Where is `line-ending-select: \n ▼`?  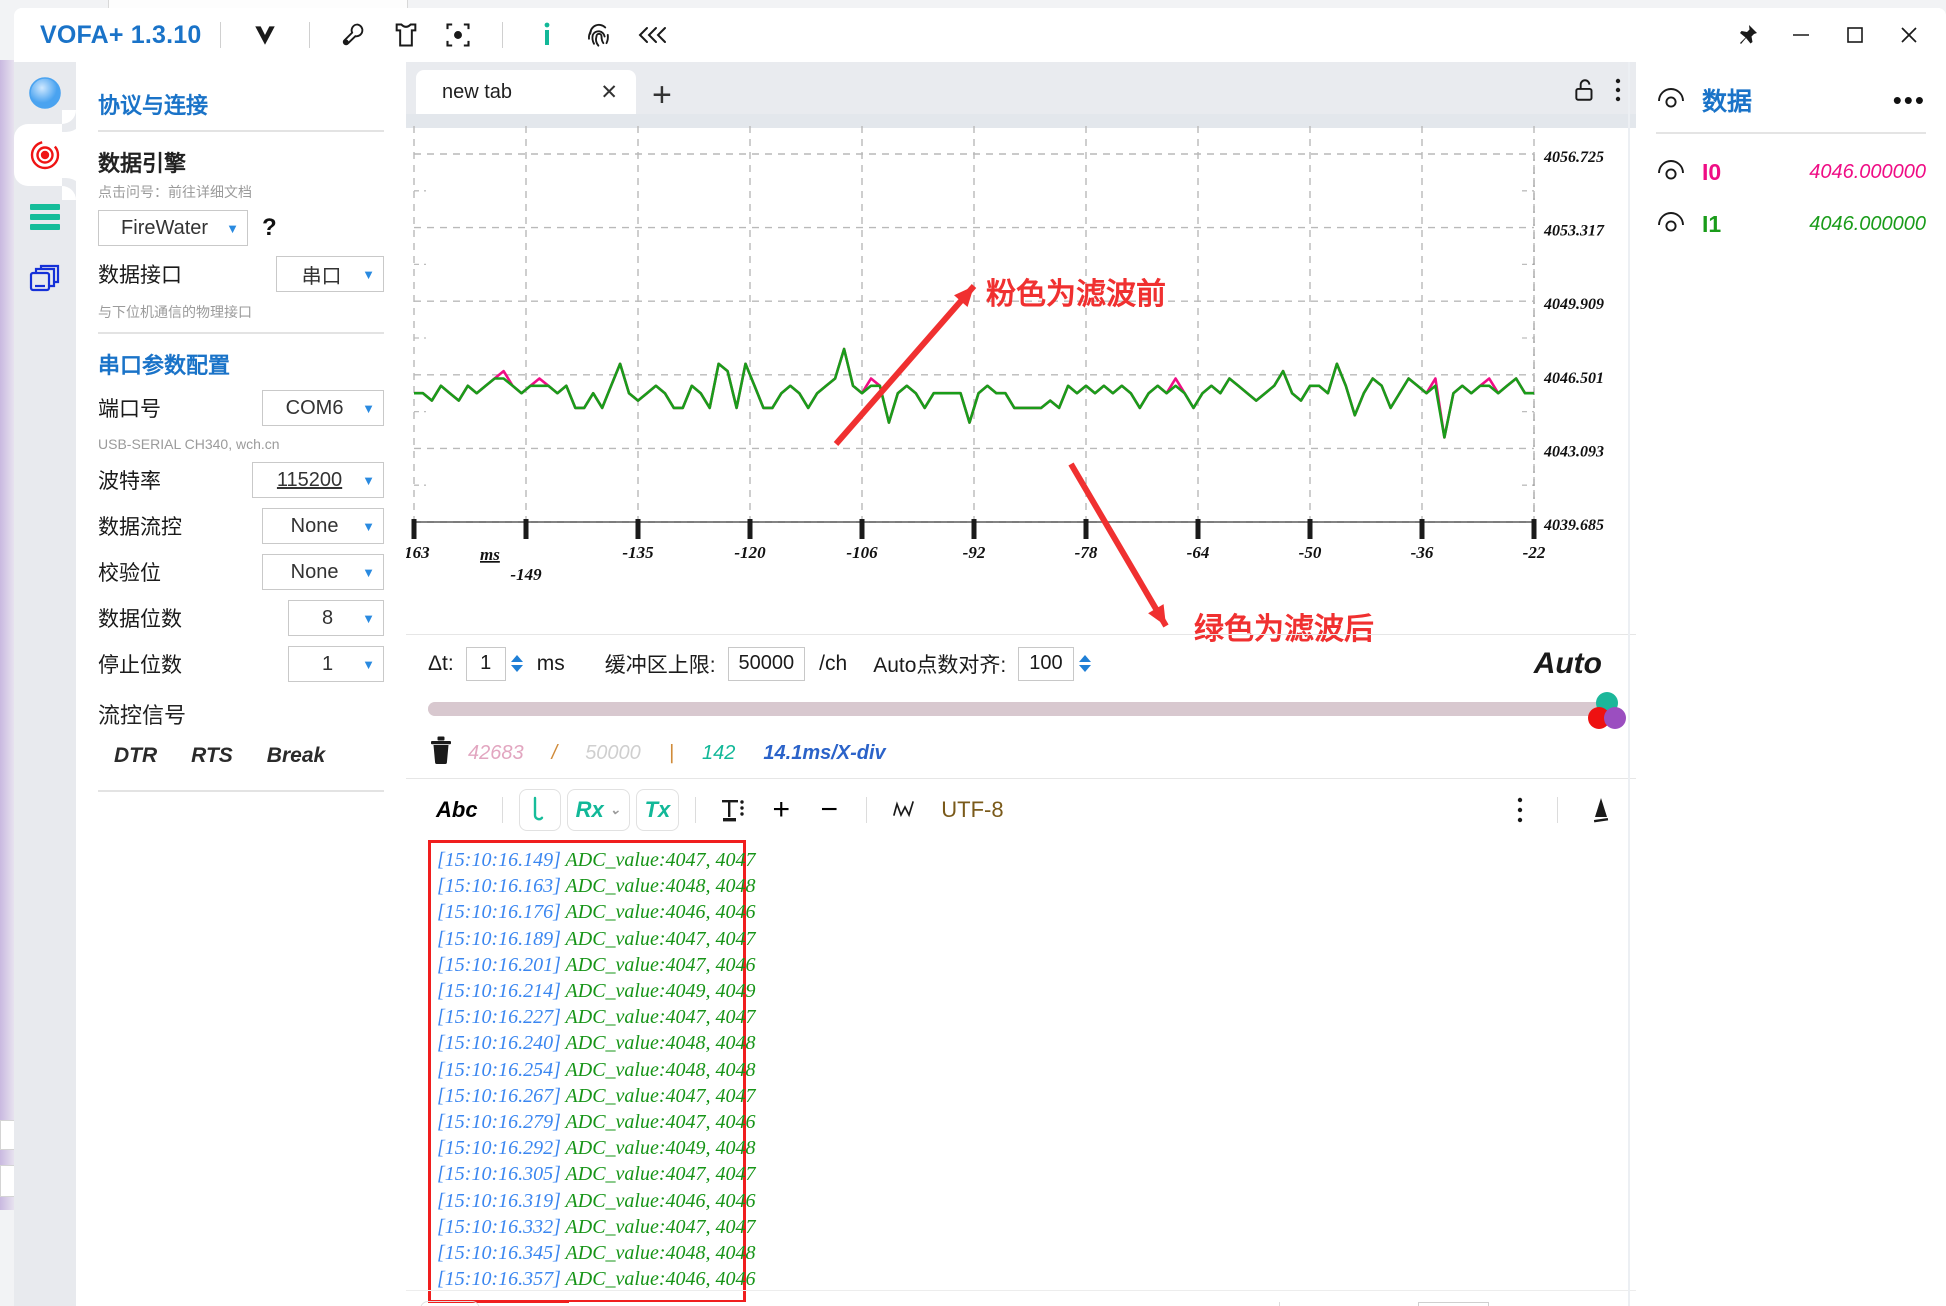
line-ending-select: \n ▼ is located at coordinates (1454, 1303).